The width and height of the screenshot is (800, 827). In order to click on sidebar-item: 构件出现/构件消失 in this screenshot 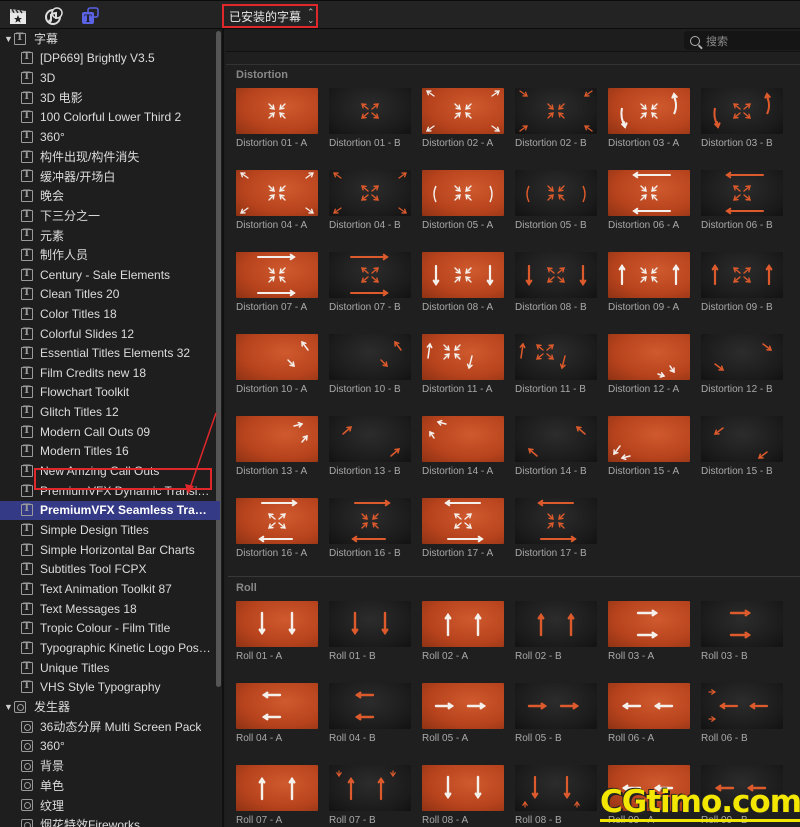, I will do `click(110, 157)`.